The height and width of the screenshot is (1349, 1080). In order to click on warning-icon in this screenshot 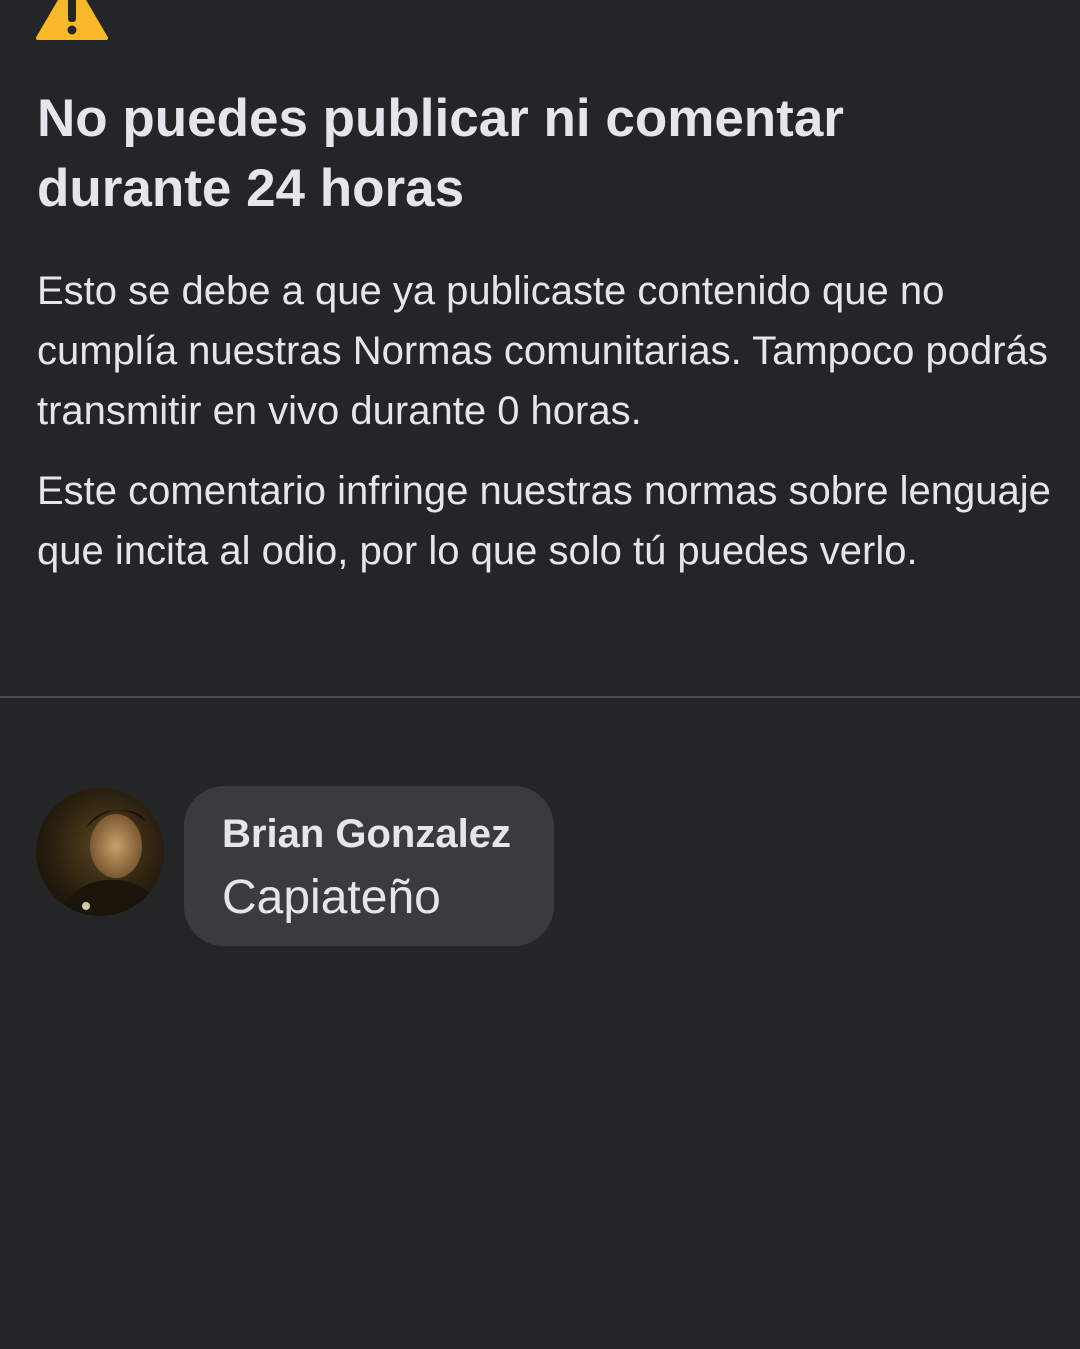, I will do `click(72, 20)`.